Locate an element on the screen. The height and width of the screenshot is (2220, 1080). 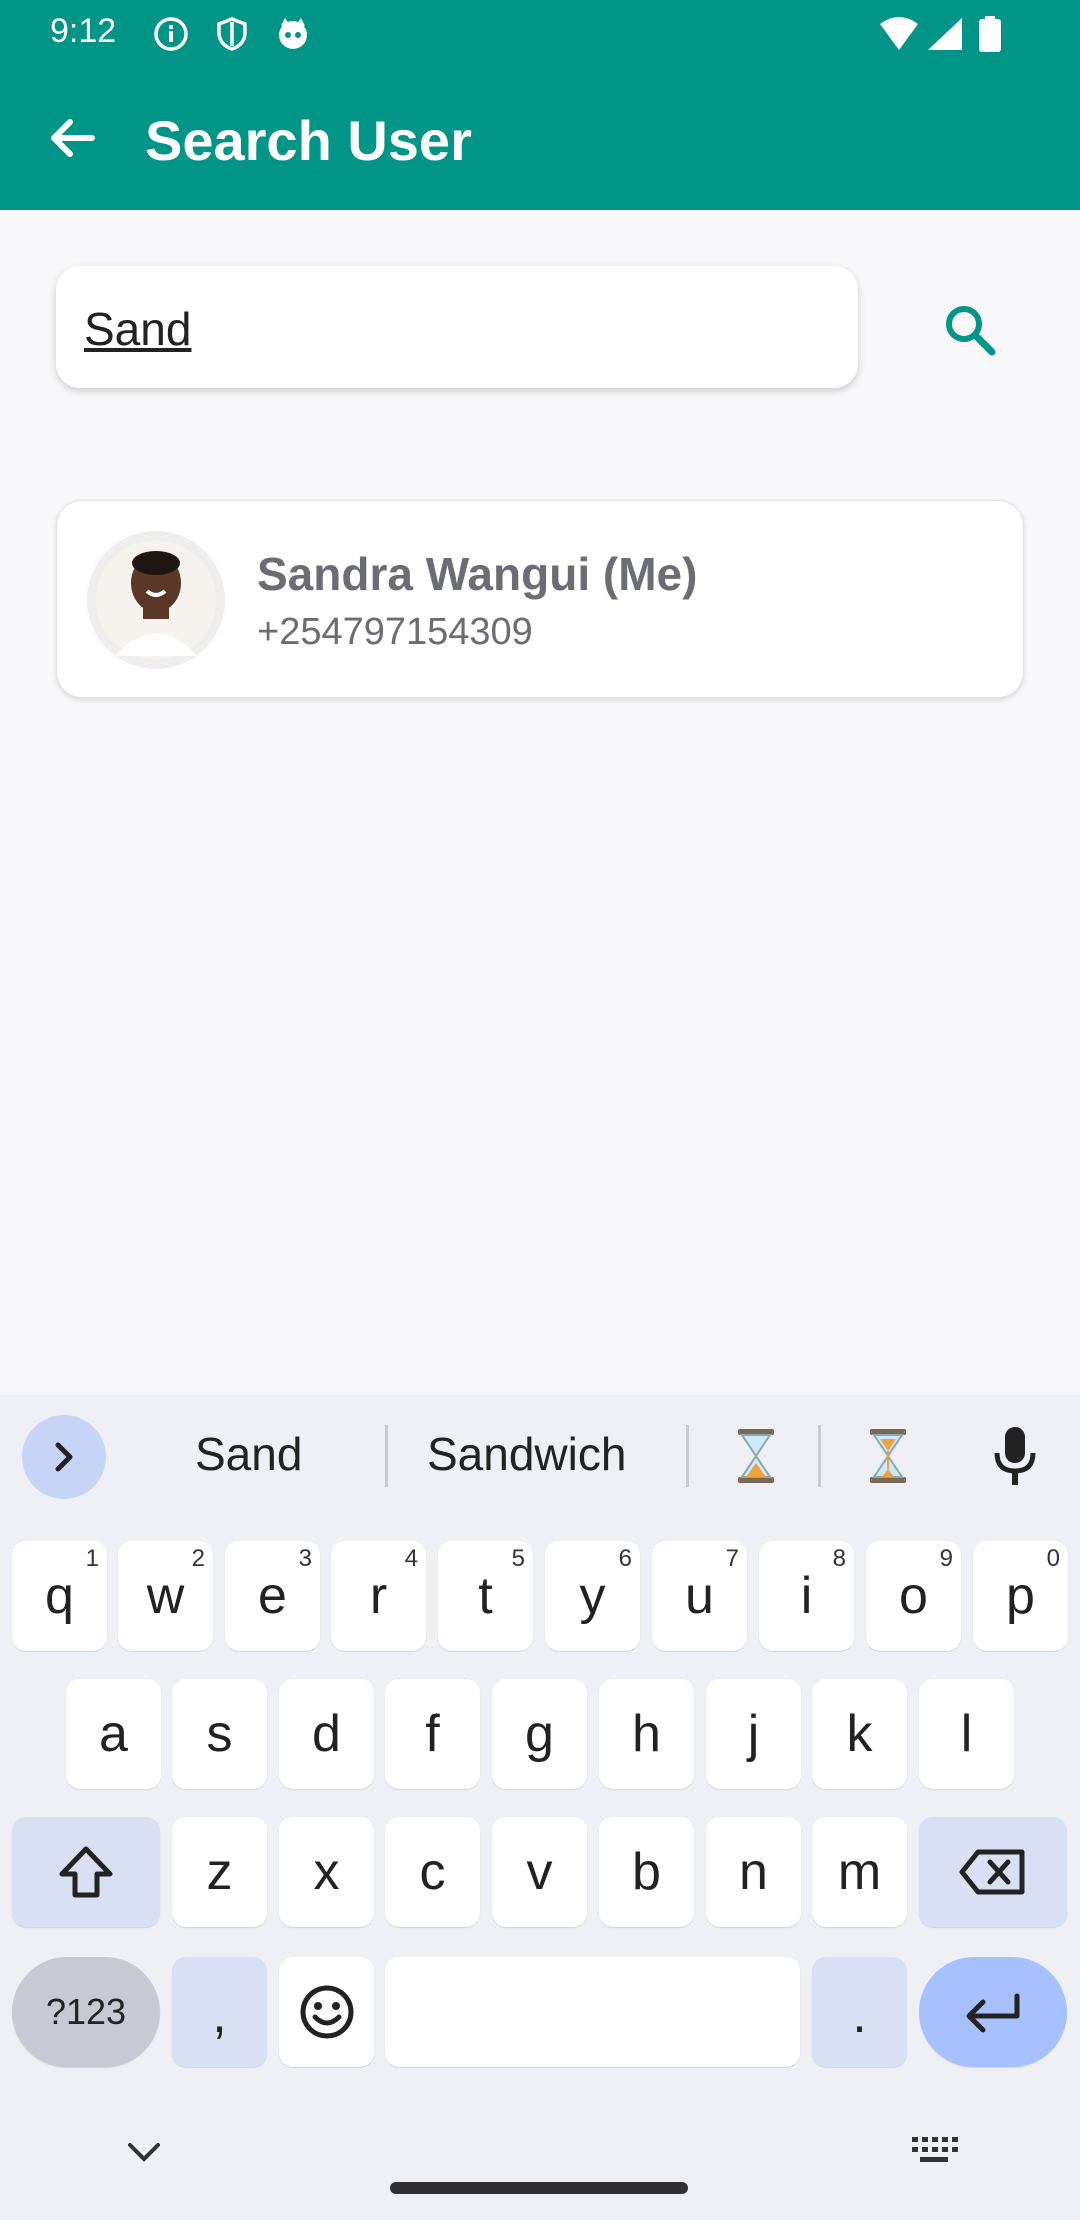
keyboard-toolbar-button is located at coordinates (64, 1457).